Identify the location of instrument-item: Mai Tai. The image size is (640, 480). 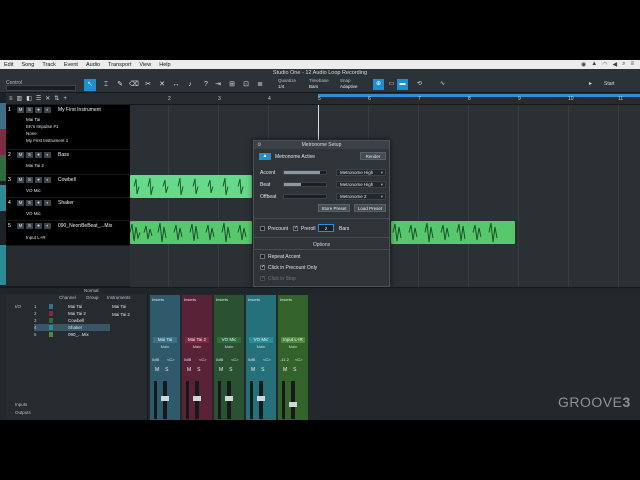
(119, 306).